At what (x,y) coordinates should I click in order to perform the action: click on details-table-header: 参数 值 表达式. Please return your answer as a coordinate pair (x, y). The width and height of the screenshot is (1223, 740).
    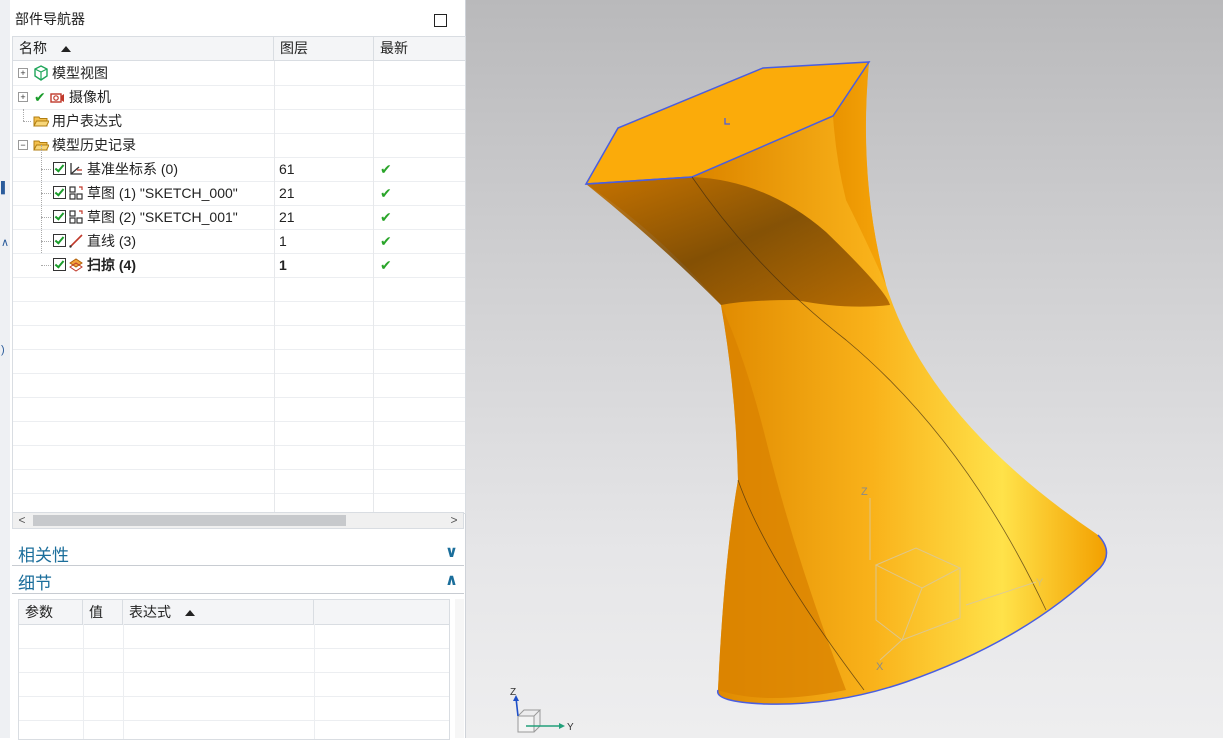
    Looking at the image, I should click on (234, 612).